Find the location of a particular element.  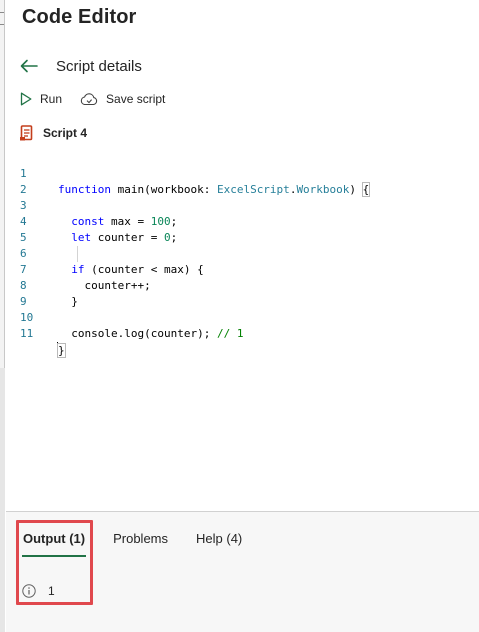

code-line: 11 } is located at coordinates (36, 334).